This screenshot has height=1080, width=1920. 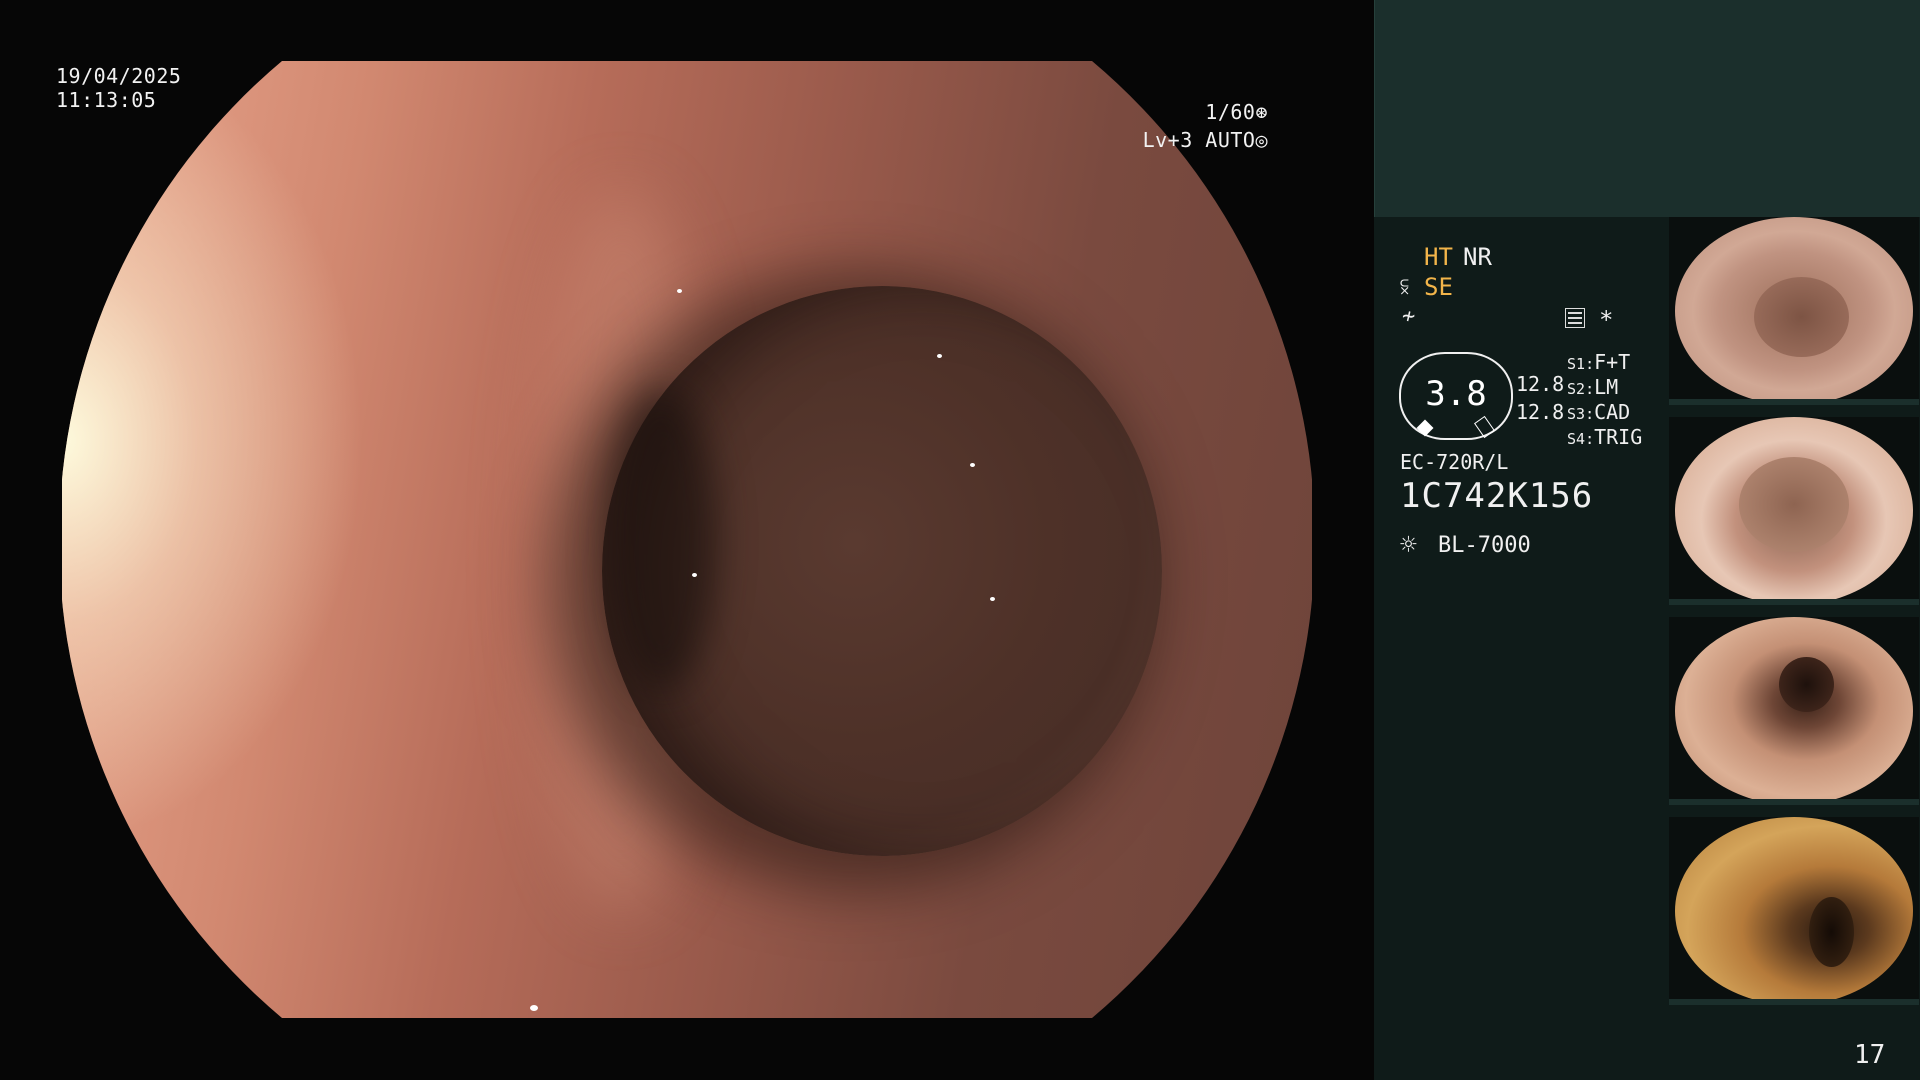 I want to click on gauge-value: 3.8, so click(x=1456, y=394).